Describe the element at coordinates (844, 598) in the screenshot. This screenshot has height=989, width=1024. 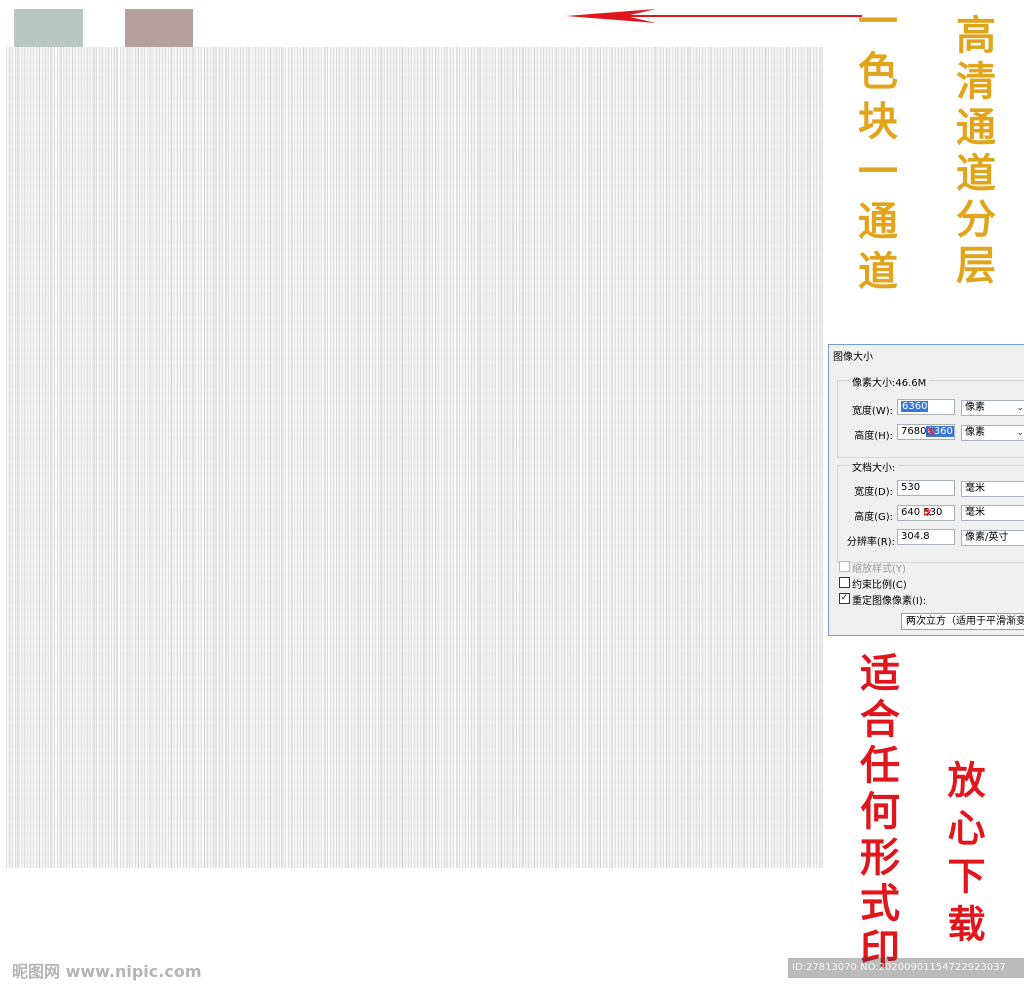
I see `resample-checkbox: ✓` at that location.